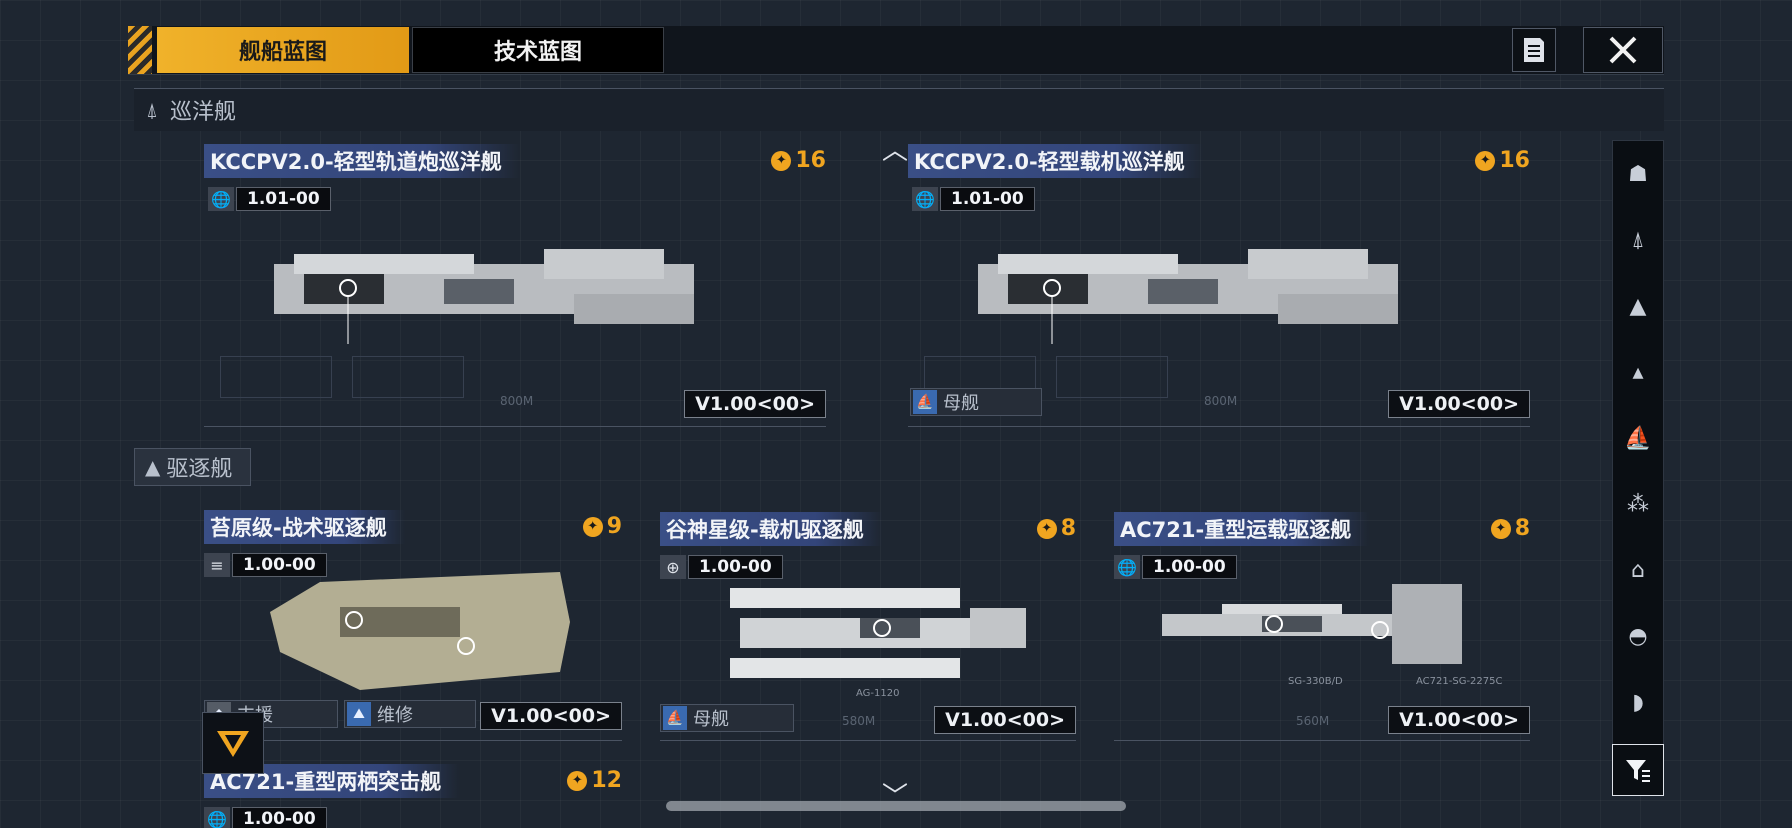  What do you see at coordinates (673, 567) in the screenshot?
I see `faction-icon: ⊕` at bounding box center [673, 567].